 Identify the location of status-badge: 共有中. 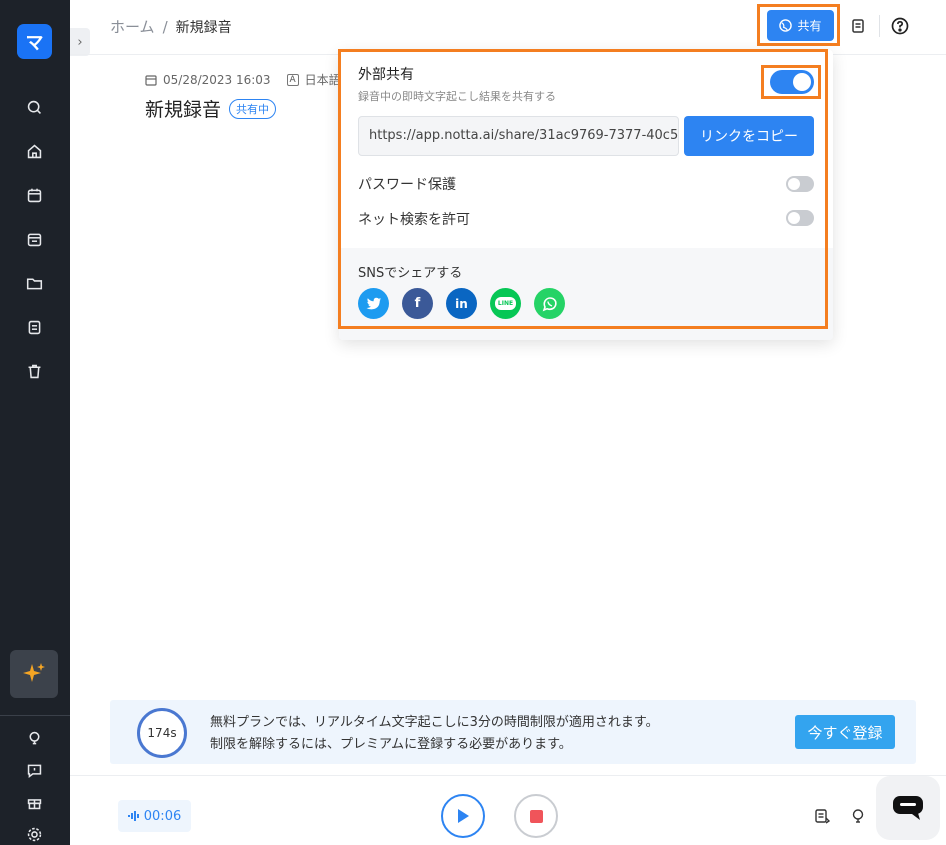
(253, 108).